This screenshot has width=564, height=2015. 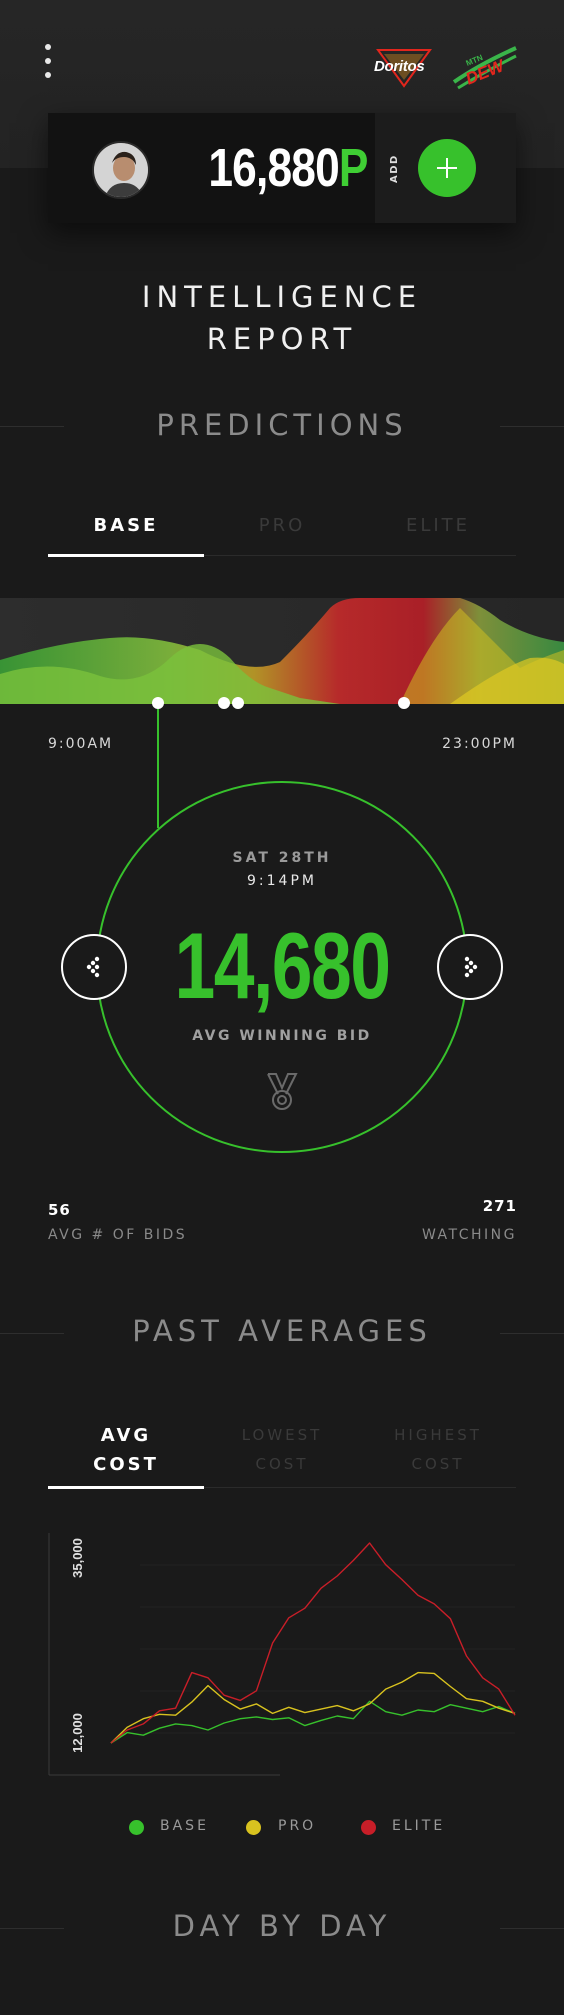 What do you see at coordinates (438, 1449) in the screenshot?
I see `tab-highest-cost: HIGHEST COST` at bounding box center [438, 1449].